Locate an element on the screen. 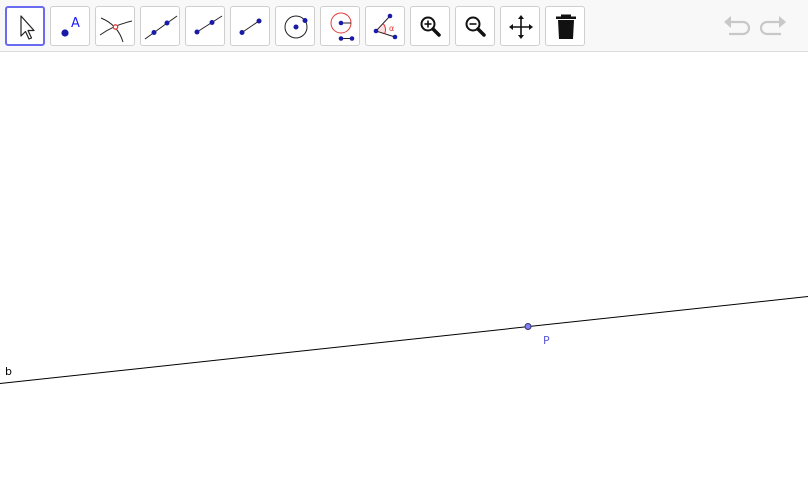 The image size is (808, 480). intersect-icon is located at coordinates (116, 30).